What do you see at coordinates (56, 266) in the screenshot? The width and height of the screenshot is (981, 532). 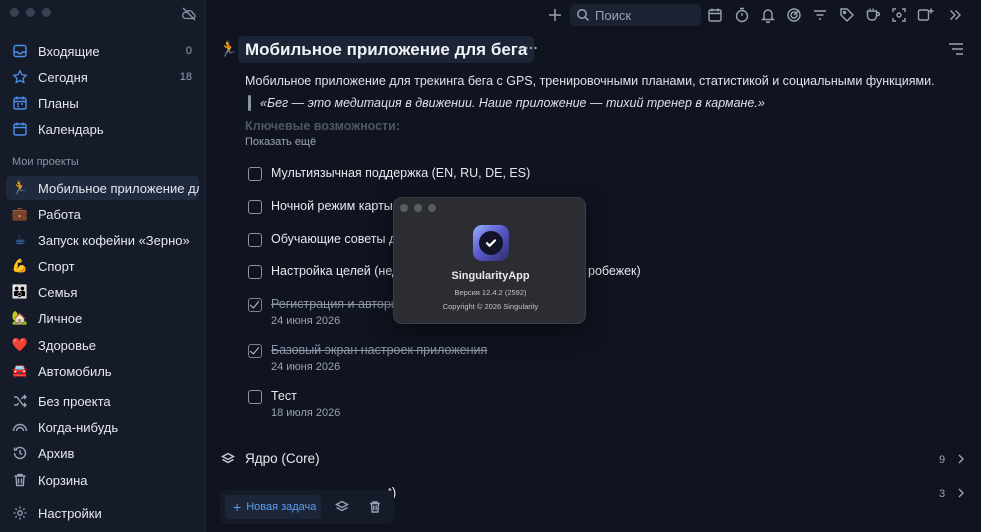 I see `sidebar-item-label: Спорт` at bounding box center [56, 266].